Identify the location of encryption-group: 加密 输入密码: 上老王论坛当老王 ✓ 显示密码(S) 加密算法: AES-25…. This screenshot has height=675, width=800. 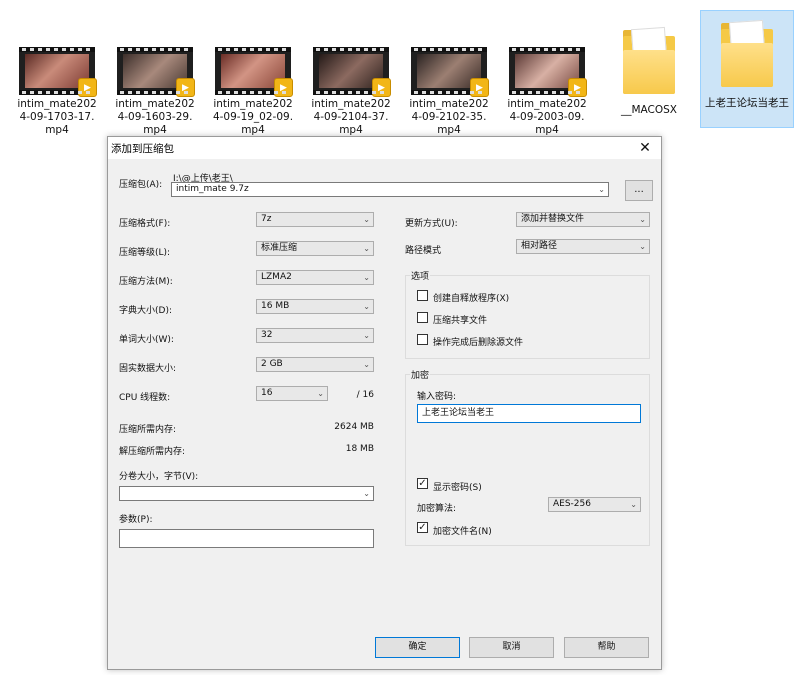
(527, 457).